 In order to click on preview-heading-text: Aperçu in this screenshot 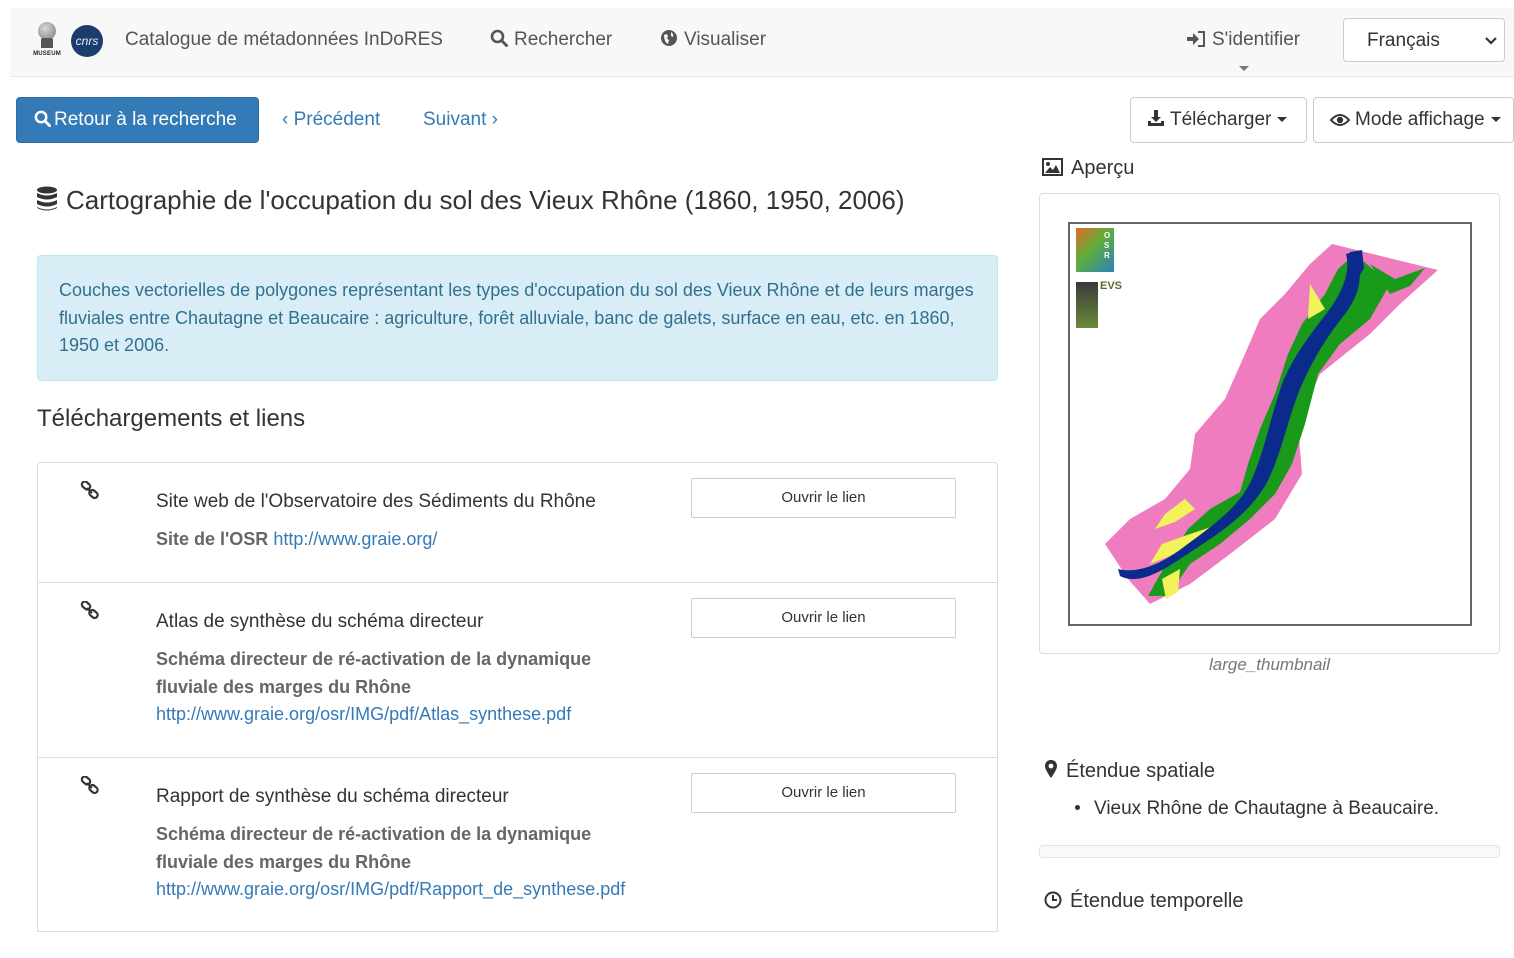, I will do `click(1103, 168)`.